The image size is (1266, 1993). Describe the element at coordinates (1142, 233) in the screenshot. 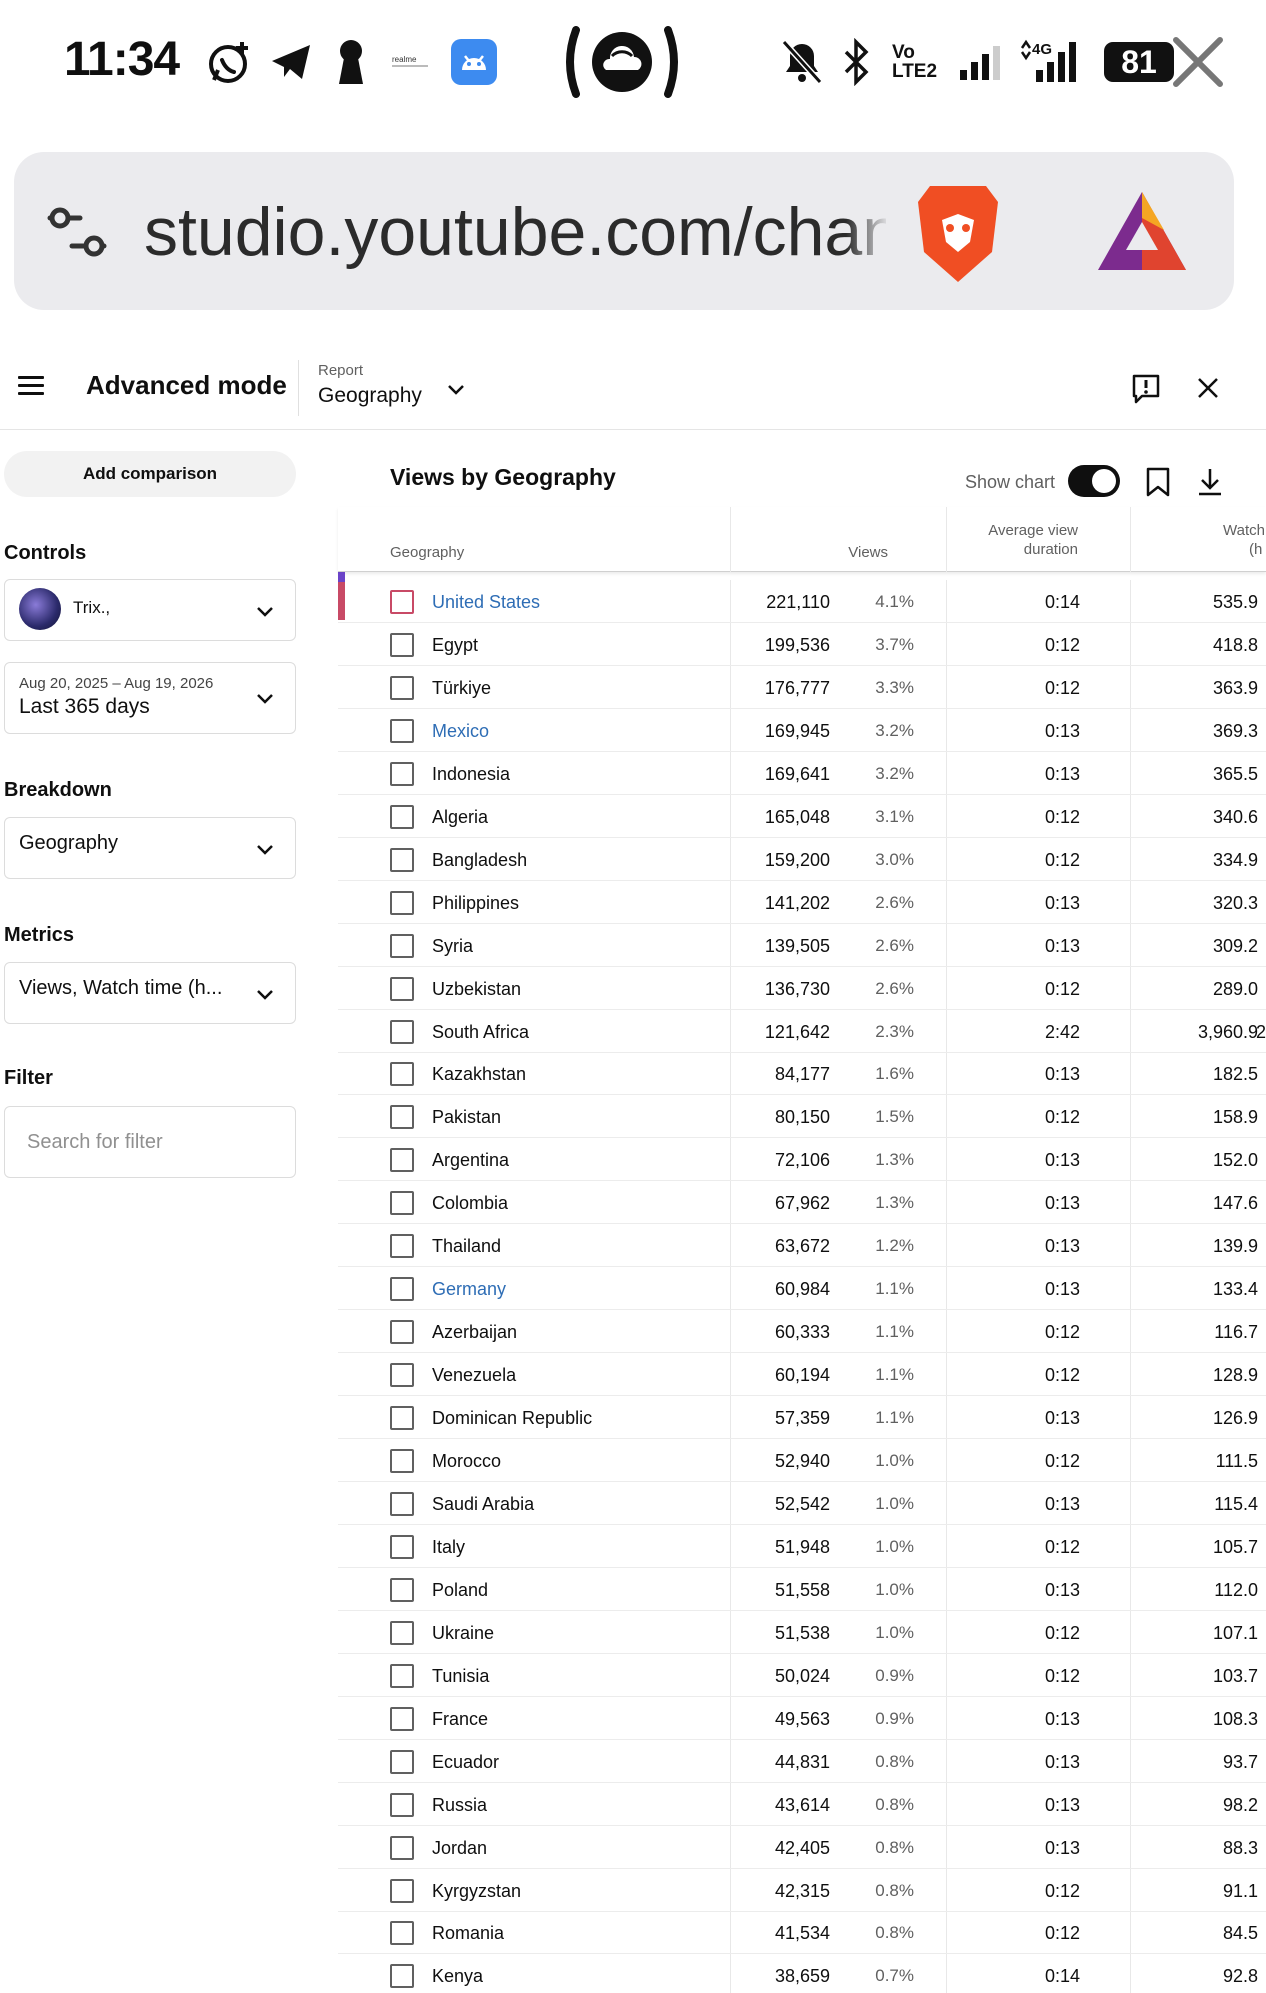

I see `brave-rewards-icon` at that location.